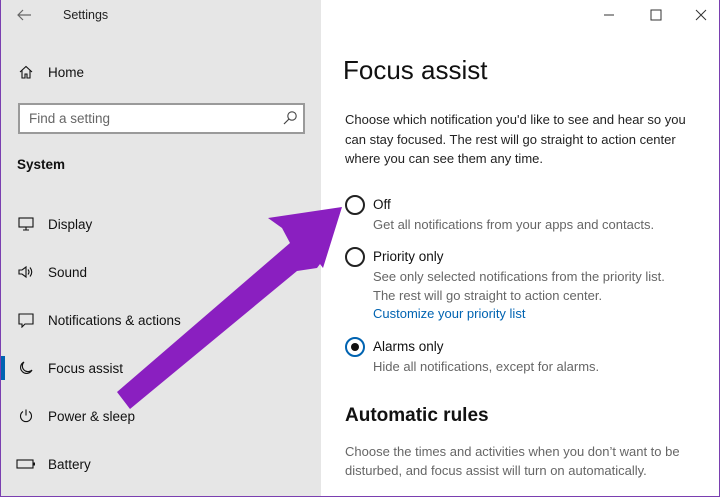 This screenshot has width=720, height=497. Describe the element at coordinates (66, 72) in the screenshot. I see `sidebar-item-label: Home` at that location.